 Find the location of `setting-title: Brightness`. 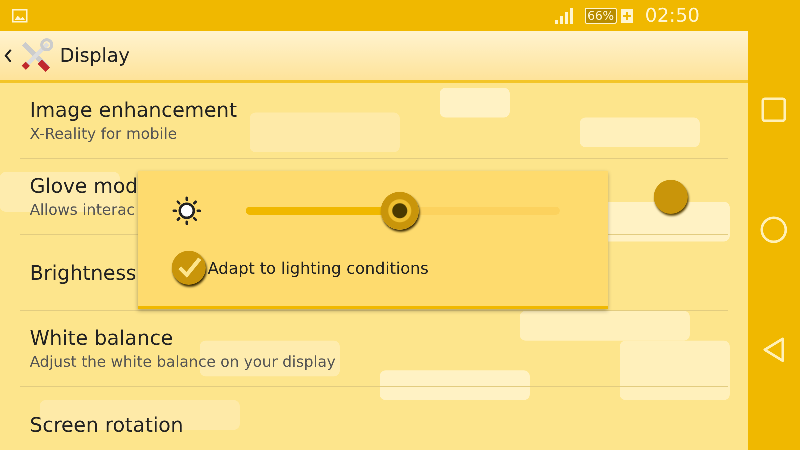

setting-title: Brightness is located at coordinates (83, 272).